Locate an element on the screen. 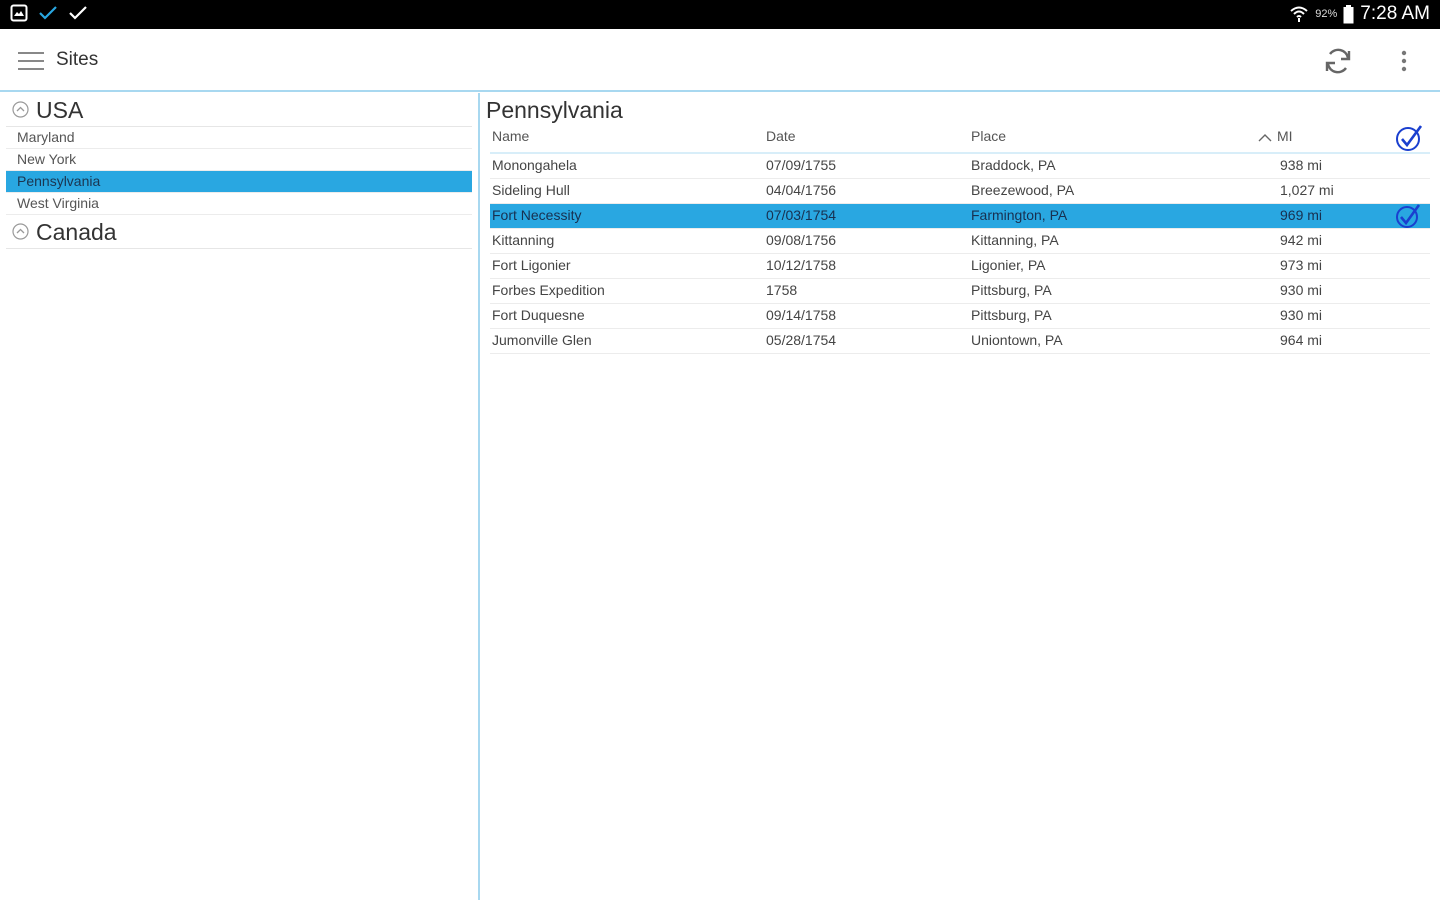  cell-name: Kittanning is located at coordinates (523, 240).